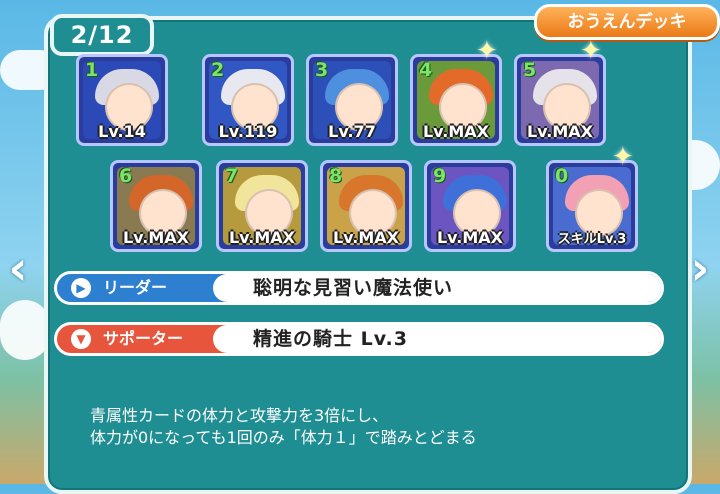 The width and height of the screenshot is (720, 494). I want to click on card-slot-number: 5, so click(530, 70).